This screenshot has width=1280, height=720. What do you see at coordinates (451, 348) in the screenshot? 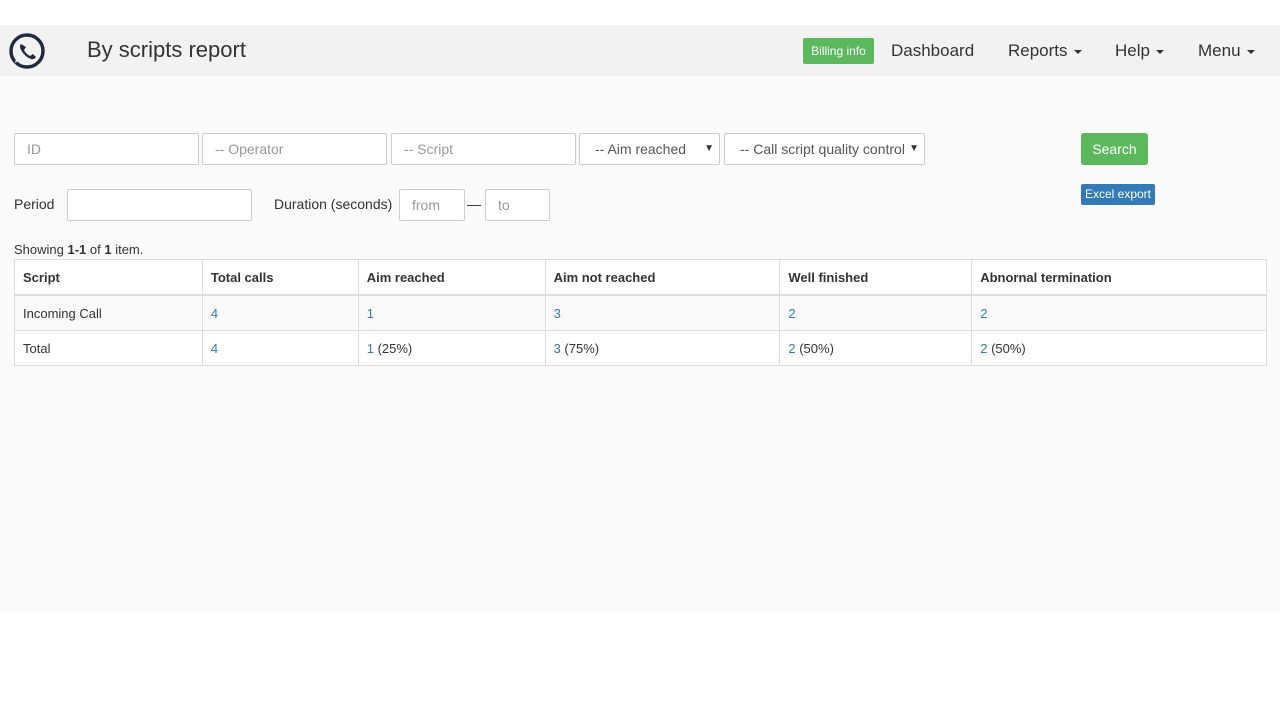
I see `cell-aim-reached: 1 (25%)` at bounding box center [451, 348].